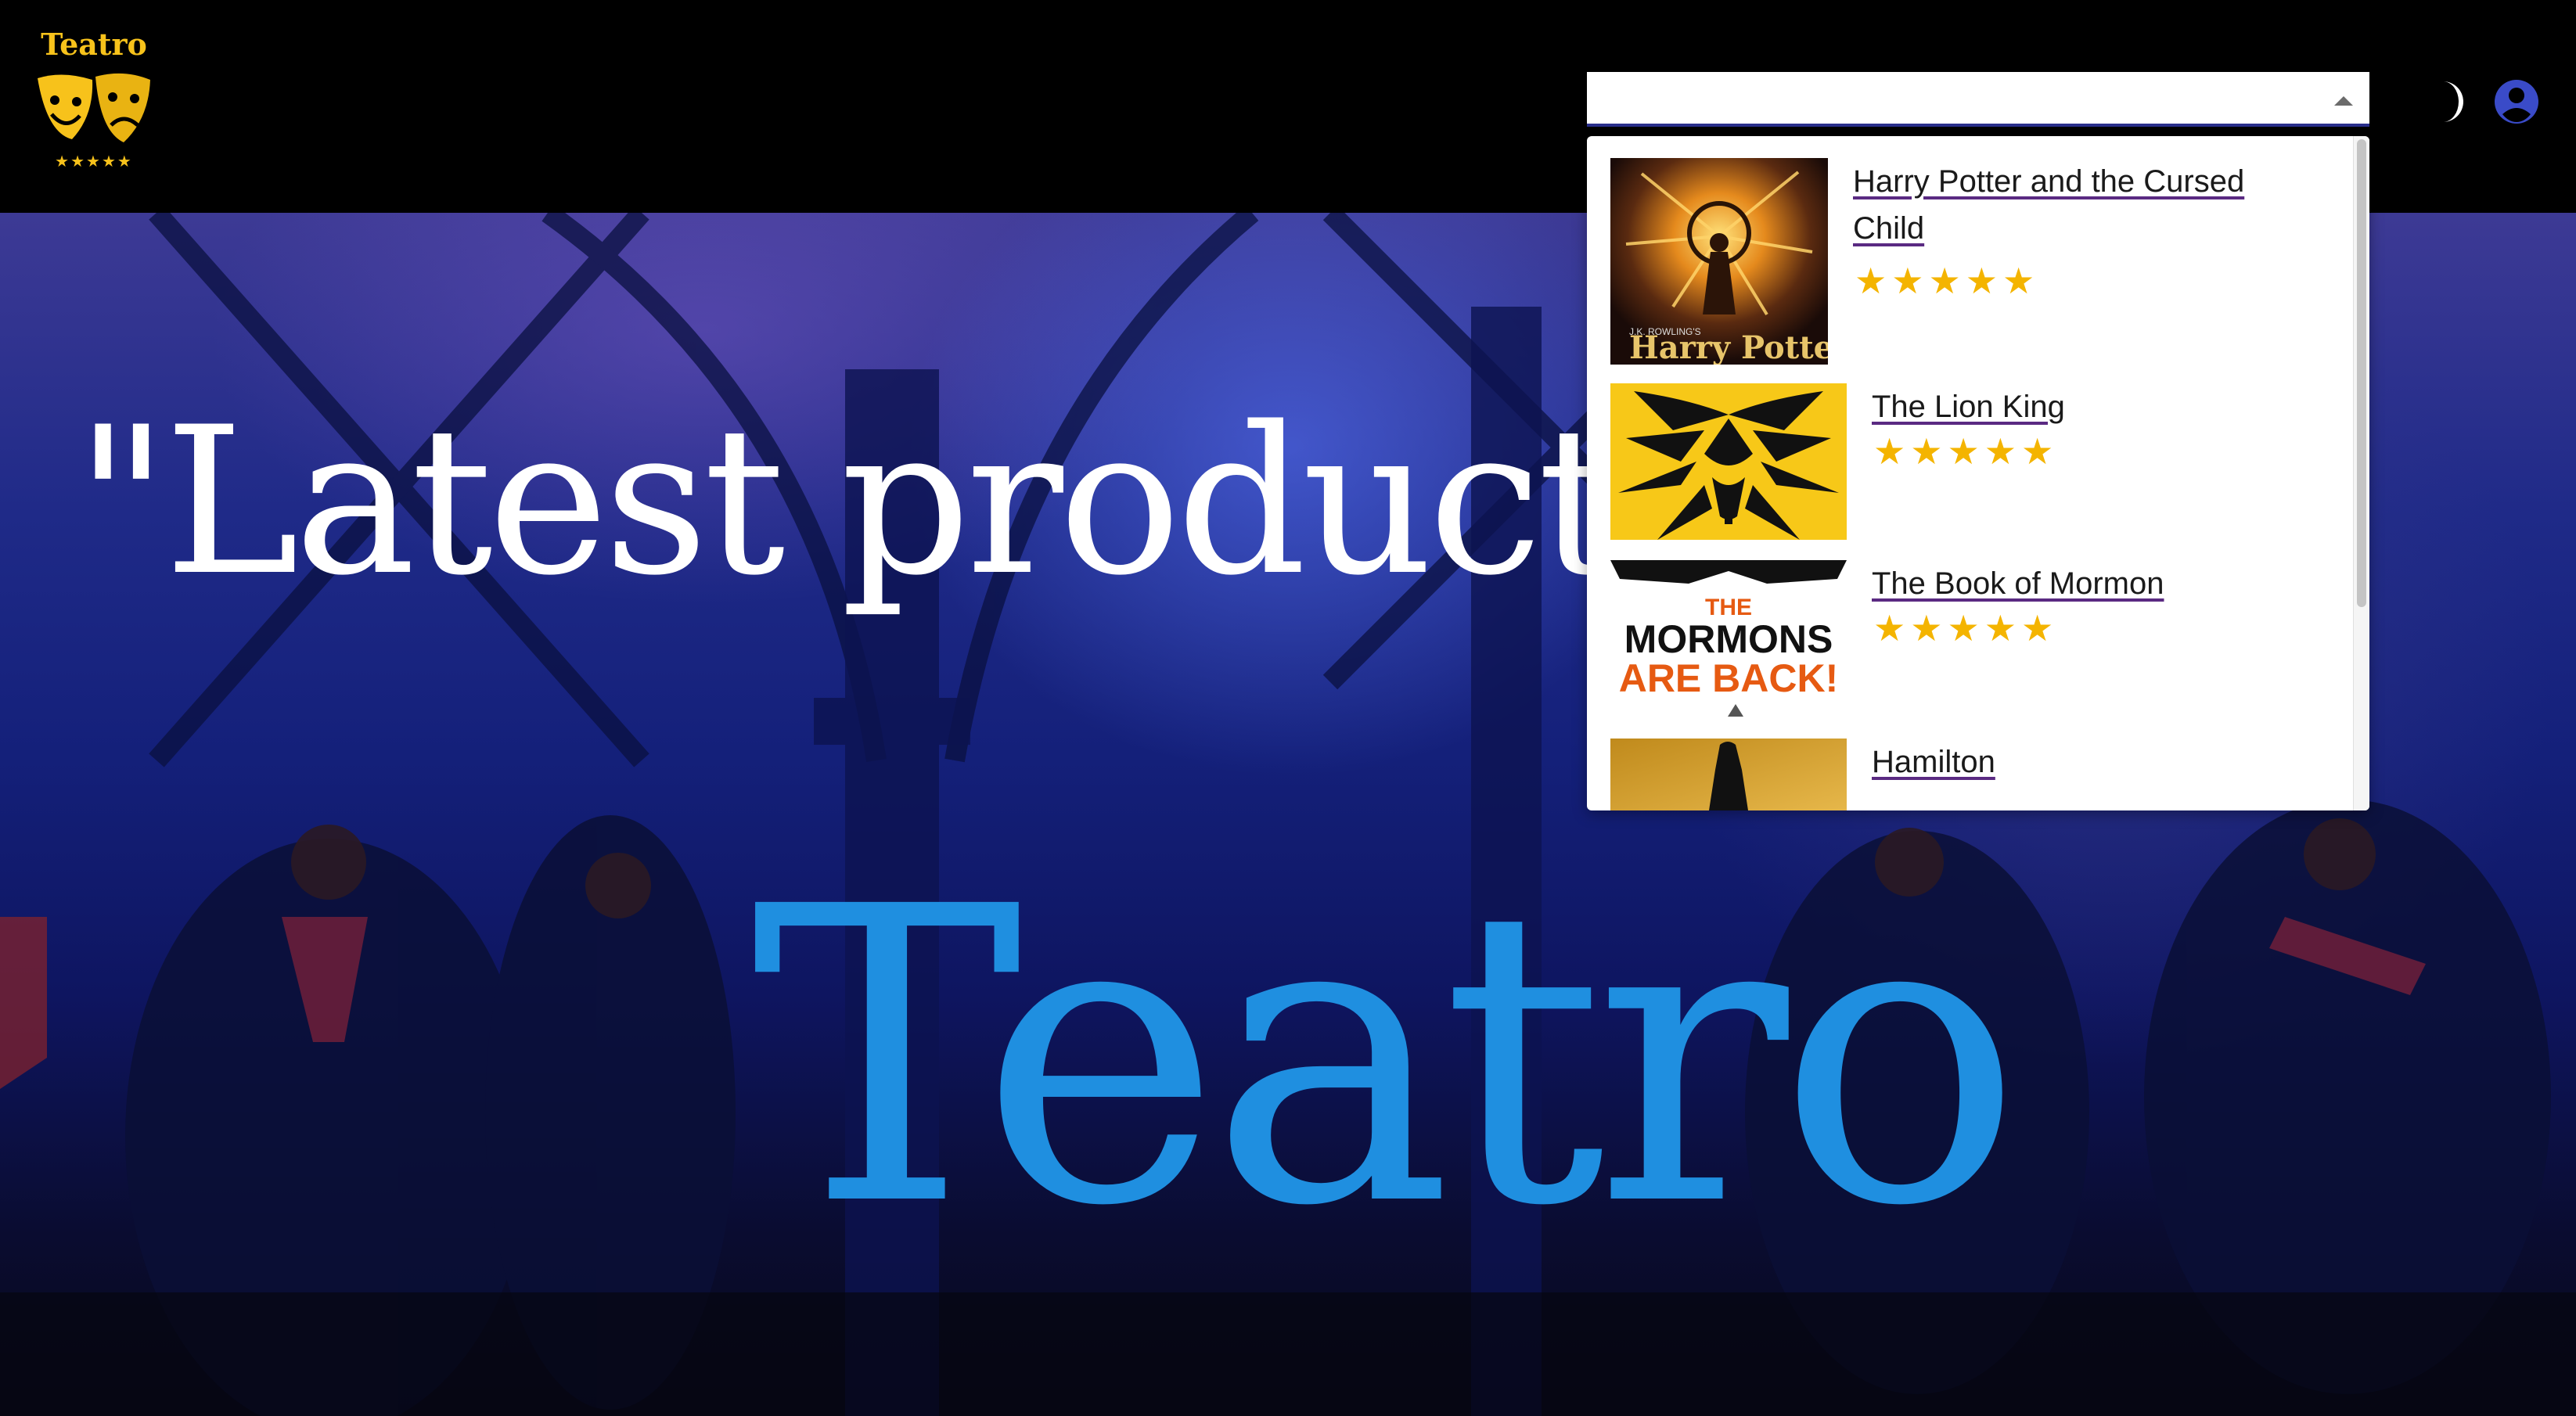 The width and height of the screenshot is (2576, 1416). Describe the element at coordinates (94, 108) in the screenshot. I see `theatre-masks-icon` at that location.